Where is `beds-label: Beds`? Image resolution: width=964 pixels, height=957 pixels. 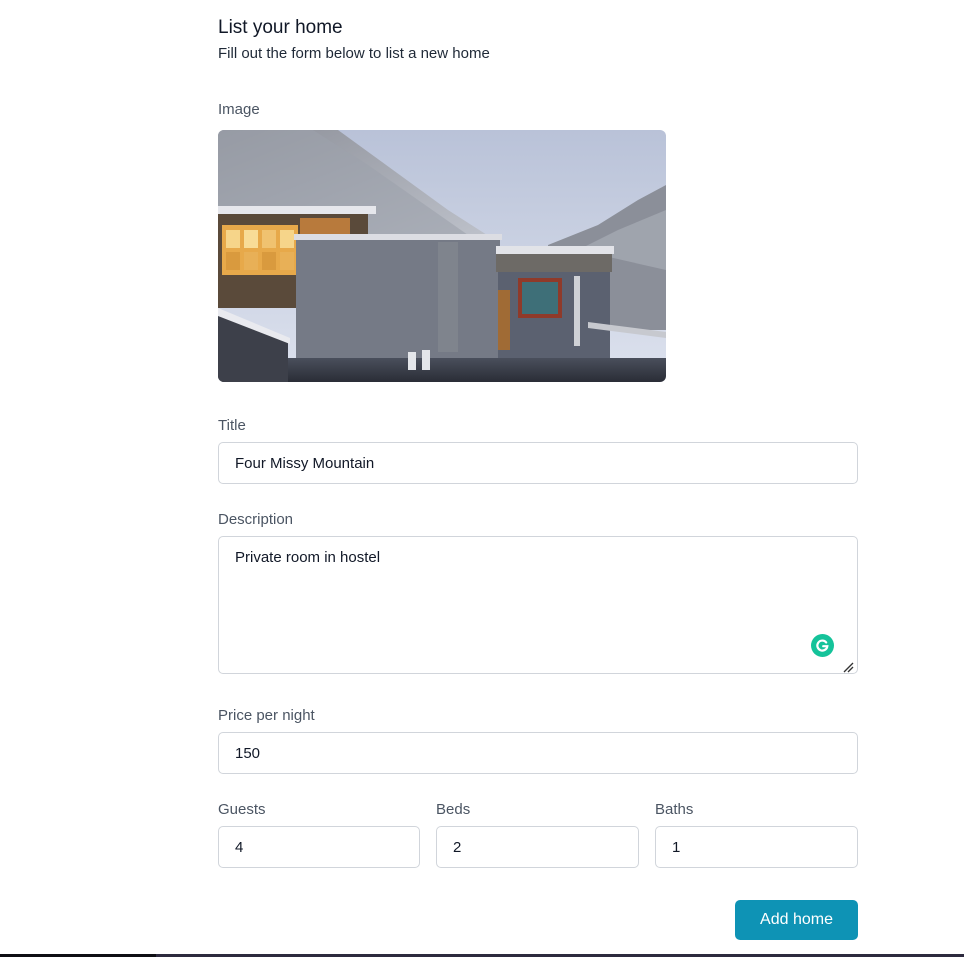
beds-label: Beds is located at coordinates (453, 809).